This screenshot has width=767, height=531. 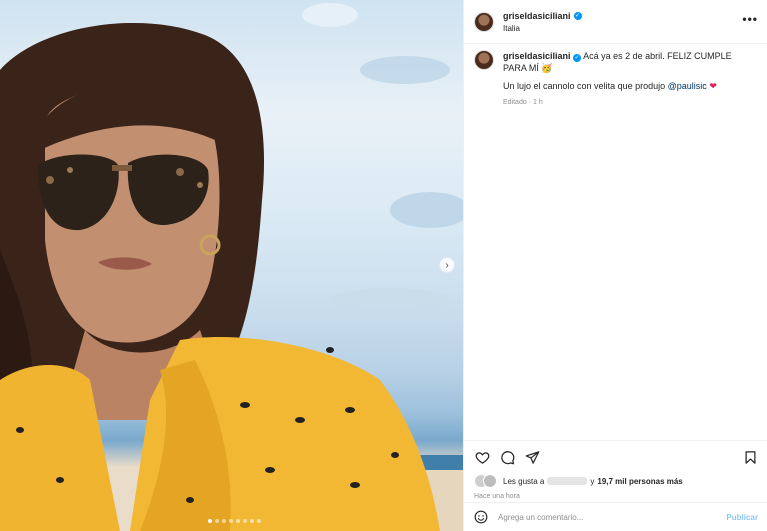 What do you see at coordinates (742, 517) in the screenshot?
I see `publish-button: Publicar` at bounding box center [742, 517].